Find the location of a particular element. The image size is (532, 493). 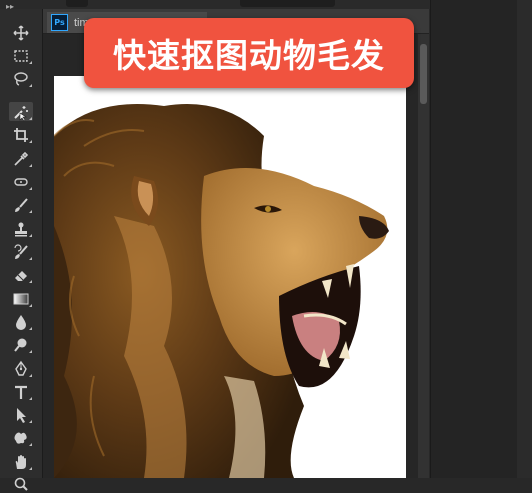

brush-tool is located at coordinates (21, 204).